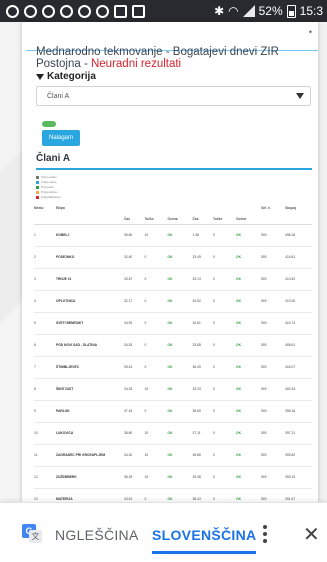 The image size is (327, 562). I want to click on chrome-icon, so click(48, 11).